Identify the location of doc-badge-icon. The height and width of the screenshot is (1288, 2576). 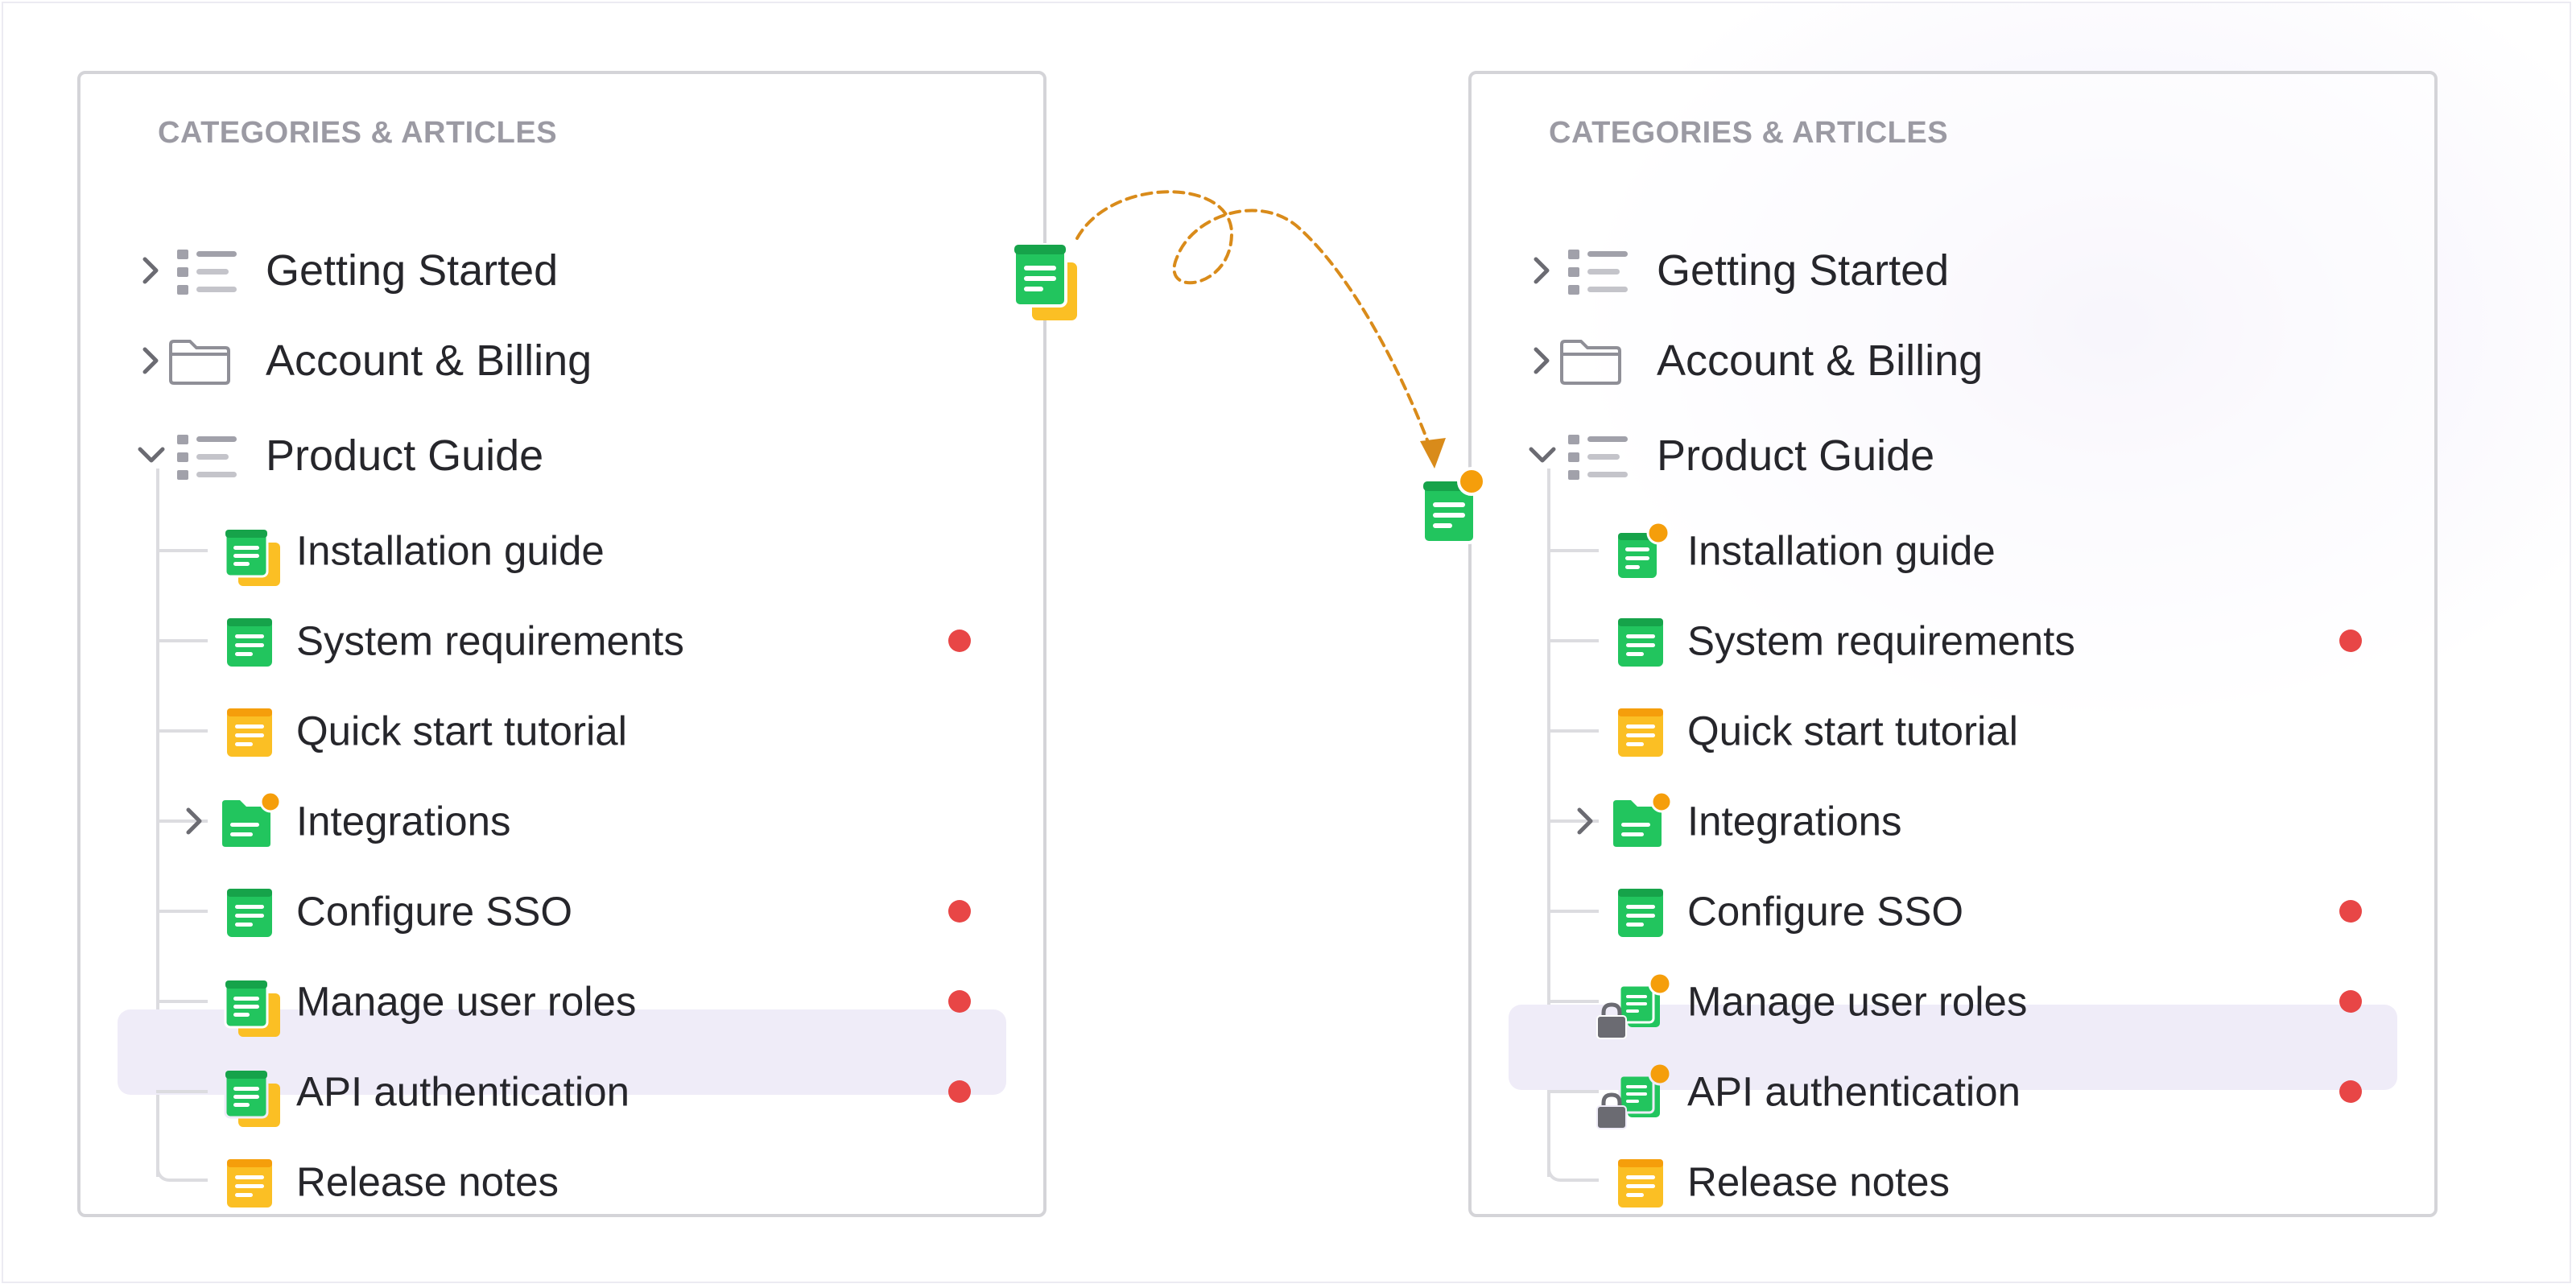
(1644, 549).